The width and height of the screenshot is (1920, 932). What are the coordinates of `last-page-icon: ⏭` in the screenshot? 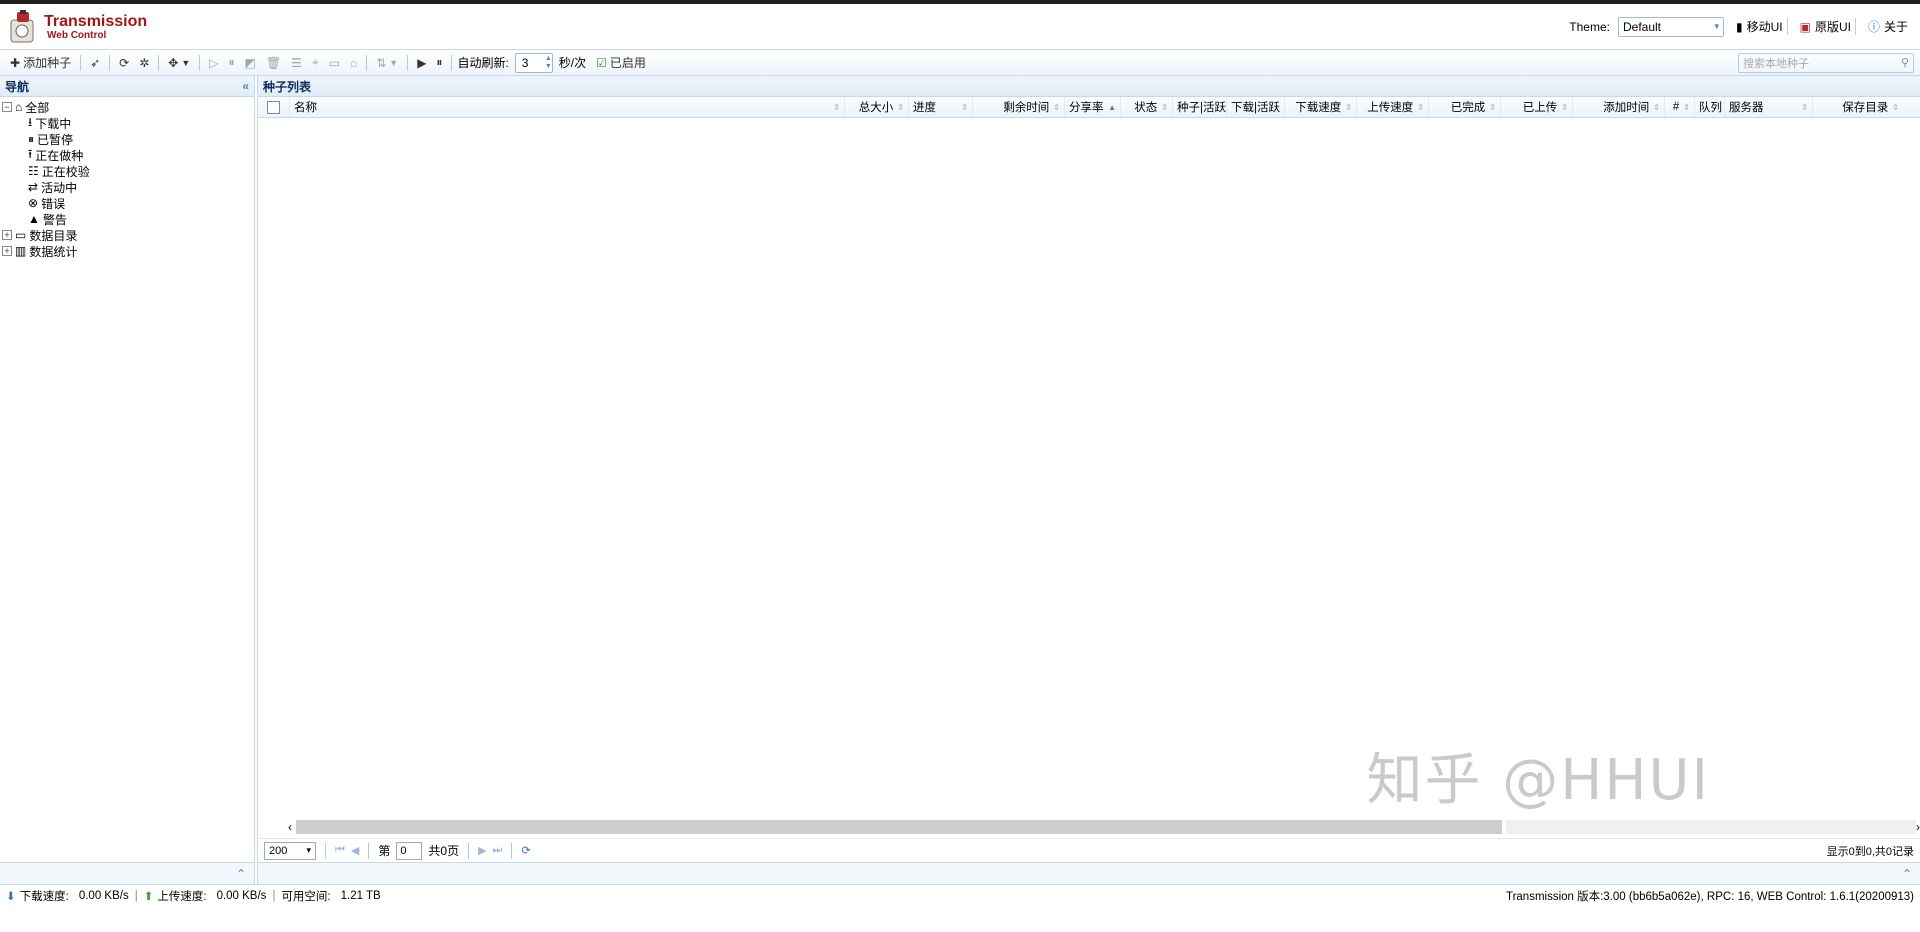 It's located at (498, 850).